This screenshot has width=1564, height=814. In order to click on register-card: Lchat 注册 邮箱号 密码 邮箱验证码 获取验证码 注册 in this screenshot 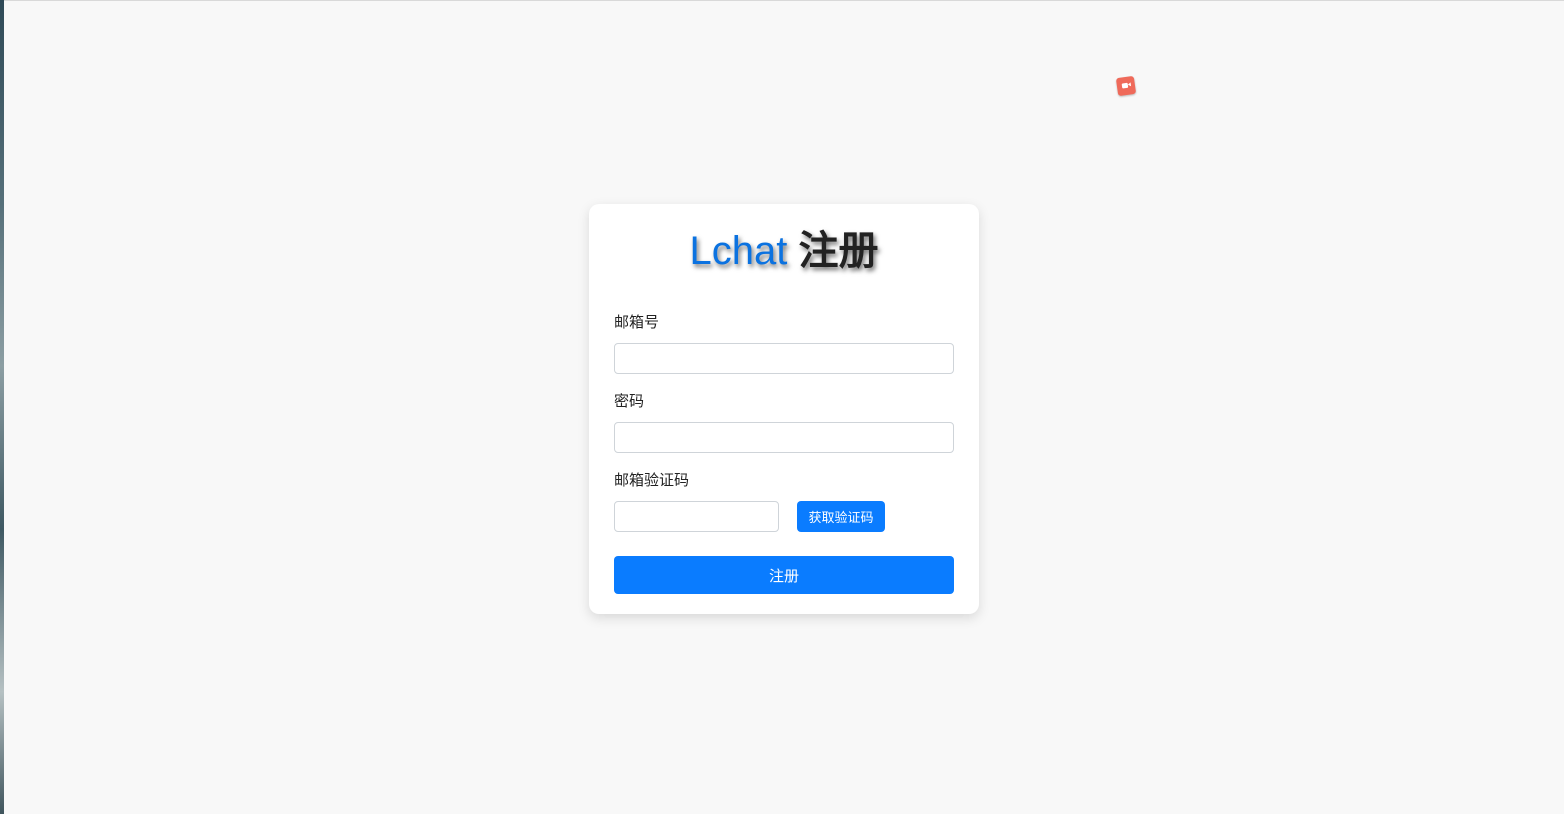, I will do `click(784, 409)`.